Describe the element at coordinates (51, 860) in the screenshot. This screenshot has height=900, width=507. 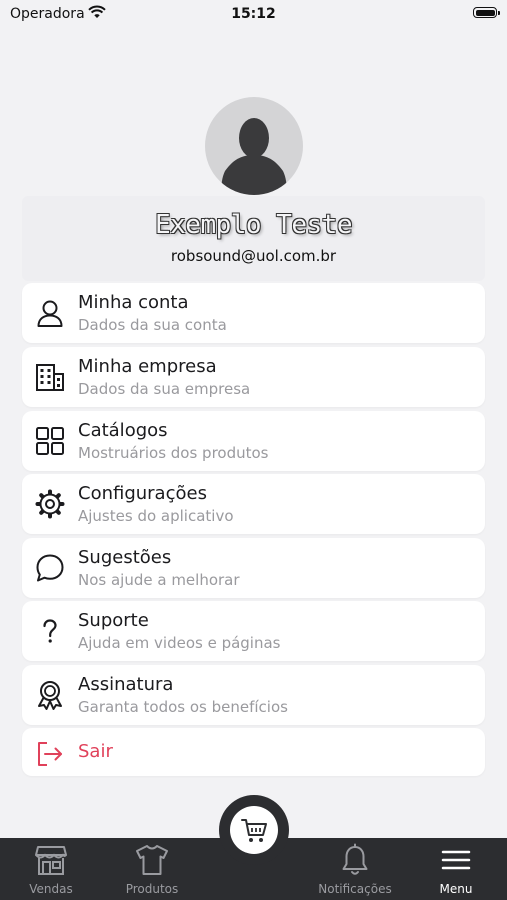
I see `store-icon` at that location.